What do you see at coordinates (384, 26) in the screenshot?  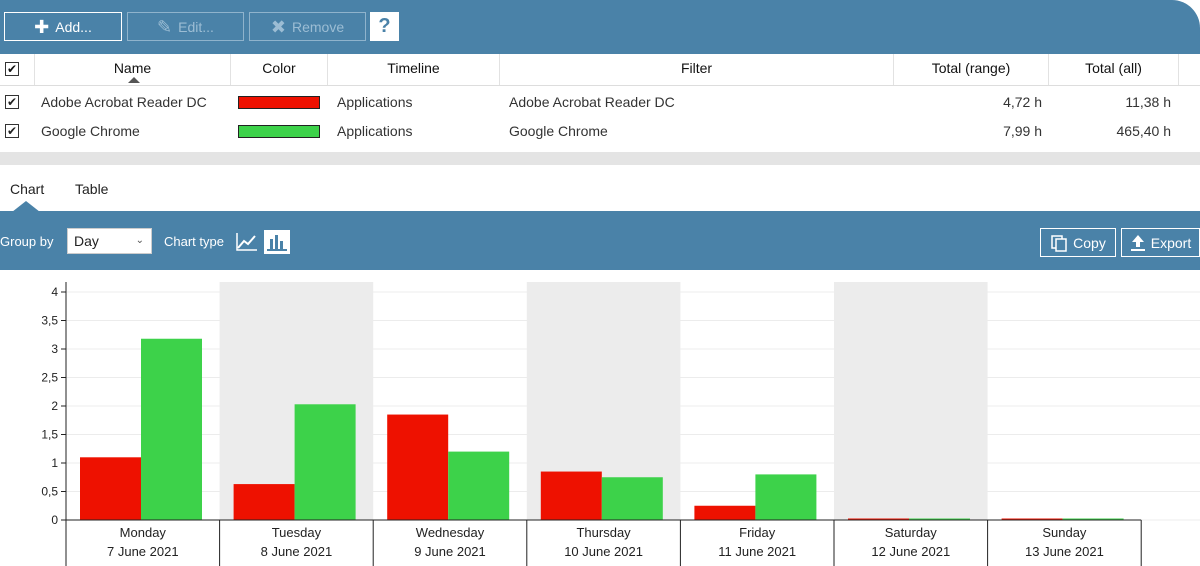 I see `help-button: ?` at bounding box center [384, 26].